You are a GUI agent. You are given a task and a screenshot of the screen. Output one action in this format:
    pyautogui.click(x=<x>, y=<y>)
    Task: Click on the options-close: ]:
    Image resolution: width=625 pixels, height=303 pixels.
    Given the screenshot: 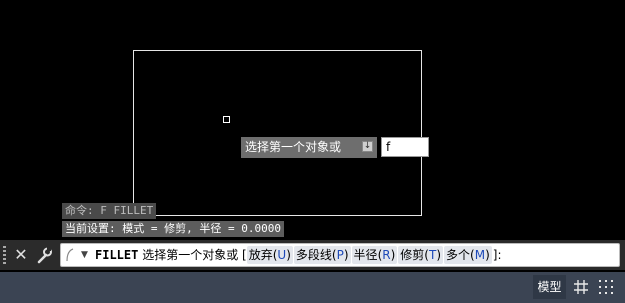 What is the action you would take?
    pyautogui.click(x=497, y=255)
    